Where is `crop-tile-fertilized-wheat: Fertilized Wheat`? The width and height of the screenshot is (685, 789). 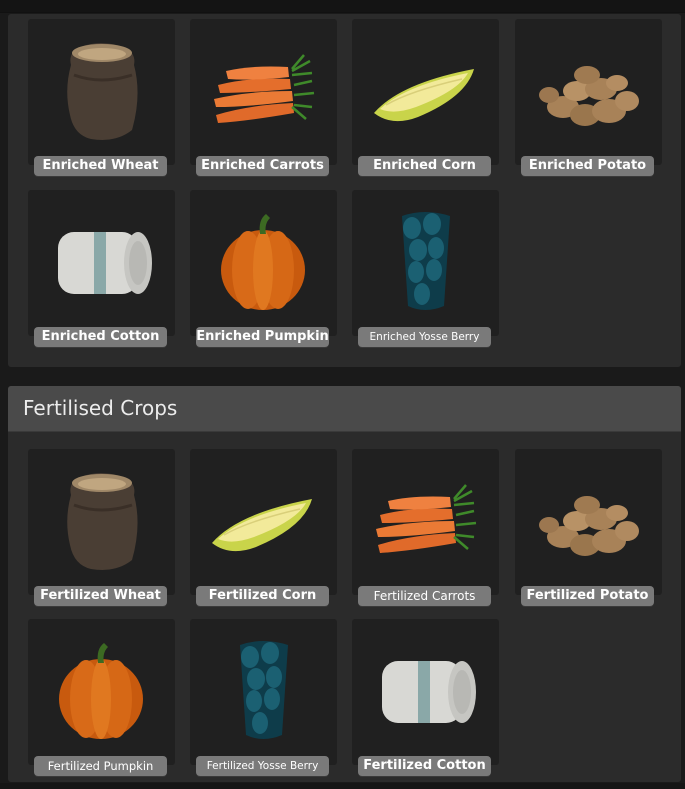
crop-tile-fertilized-wheat: Fertilized Wheat is located at coordinates (101, 530).